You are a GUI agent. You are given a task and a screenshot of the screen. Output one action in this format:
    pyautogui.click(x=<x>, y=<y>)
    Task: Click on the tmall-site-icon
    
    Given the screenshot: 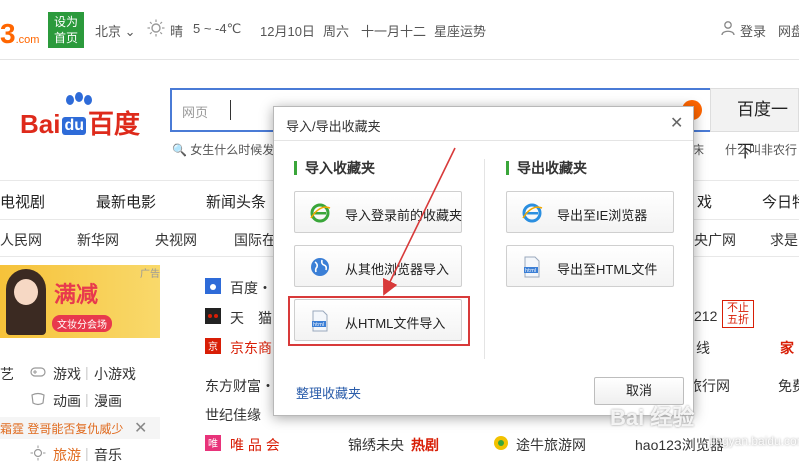 What is the action you would take?
    pyautogui.click(x=213, y=316)
    